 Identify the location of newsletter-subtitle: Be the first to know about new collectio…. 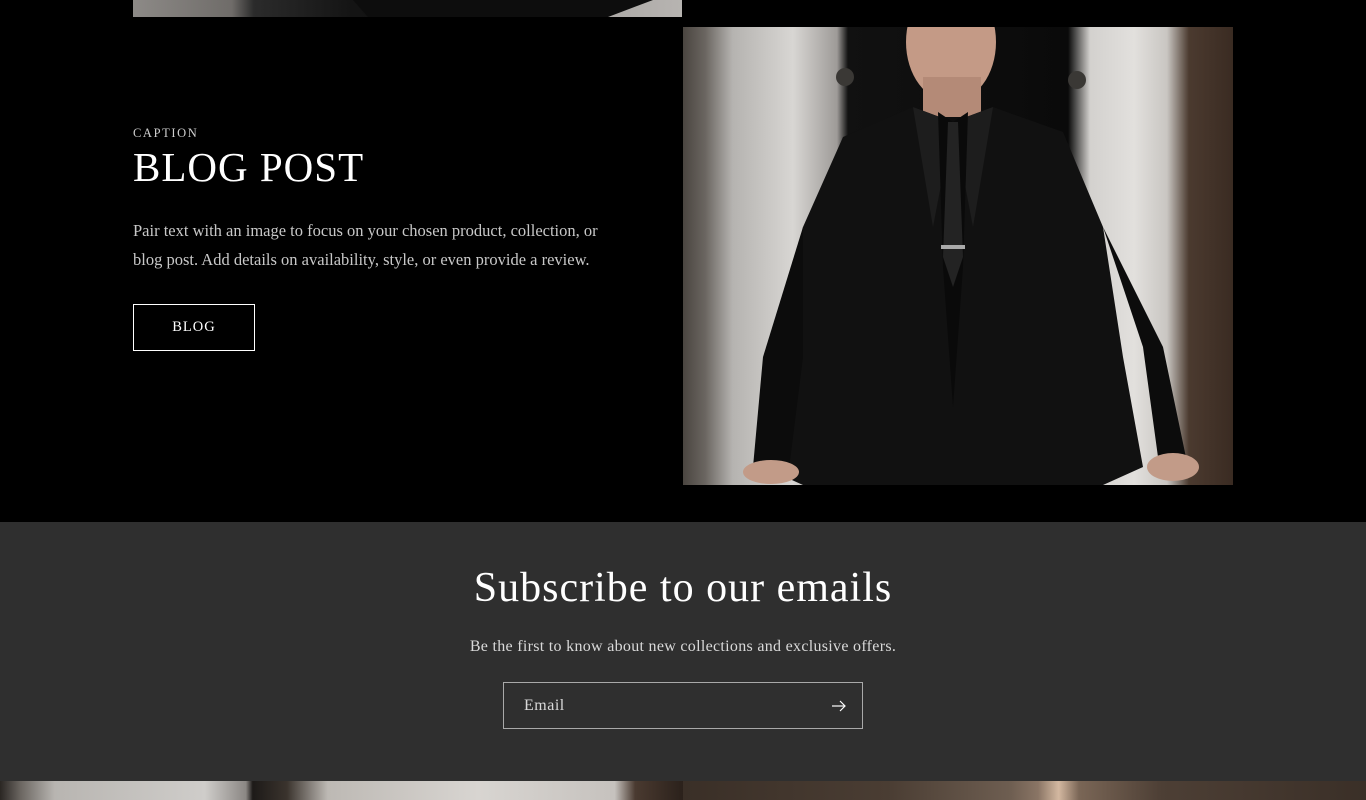
(683, 646).